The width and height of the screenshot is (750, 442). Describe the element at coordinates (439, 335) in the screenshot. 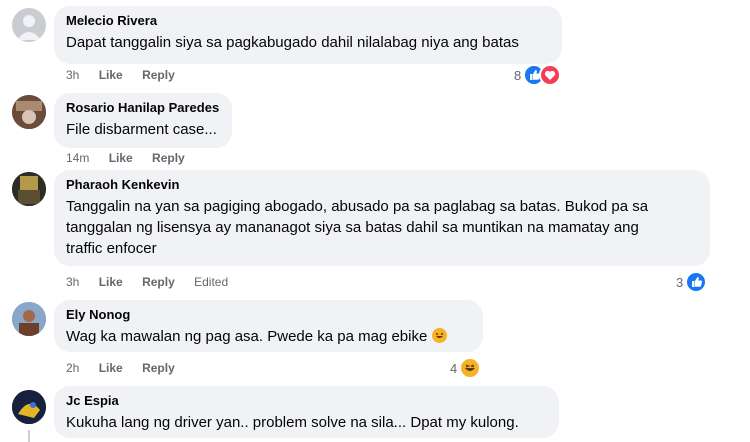

I see `rofl-emoji-icon` at that location.